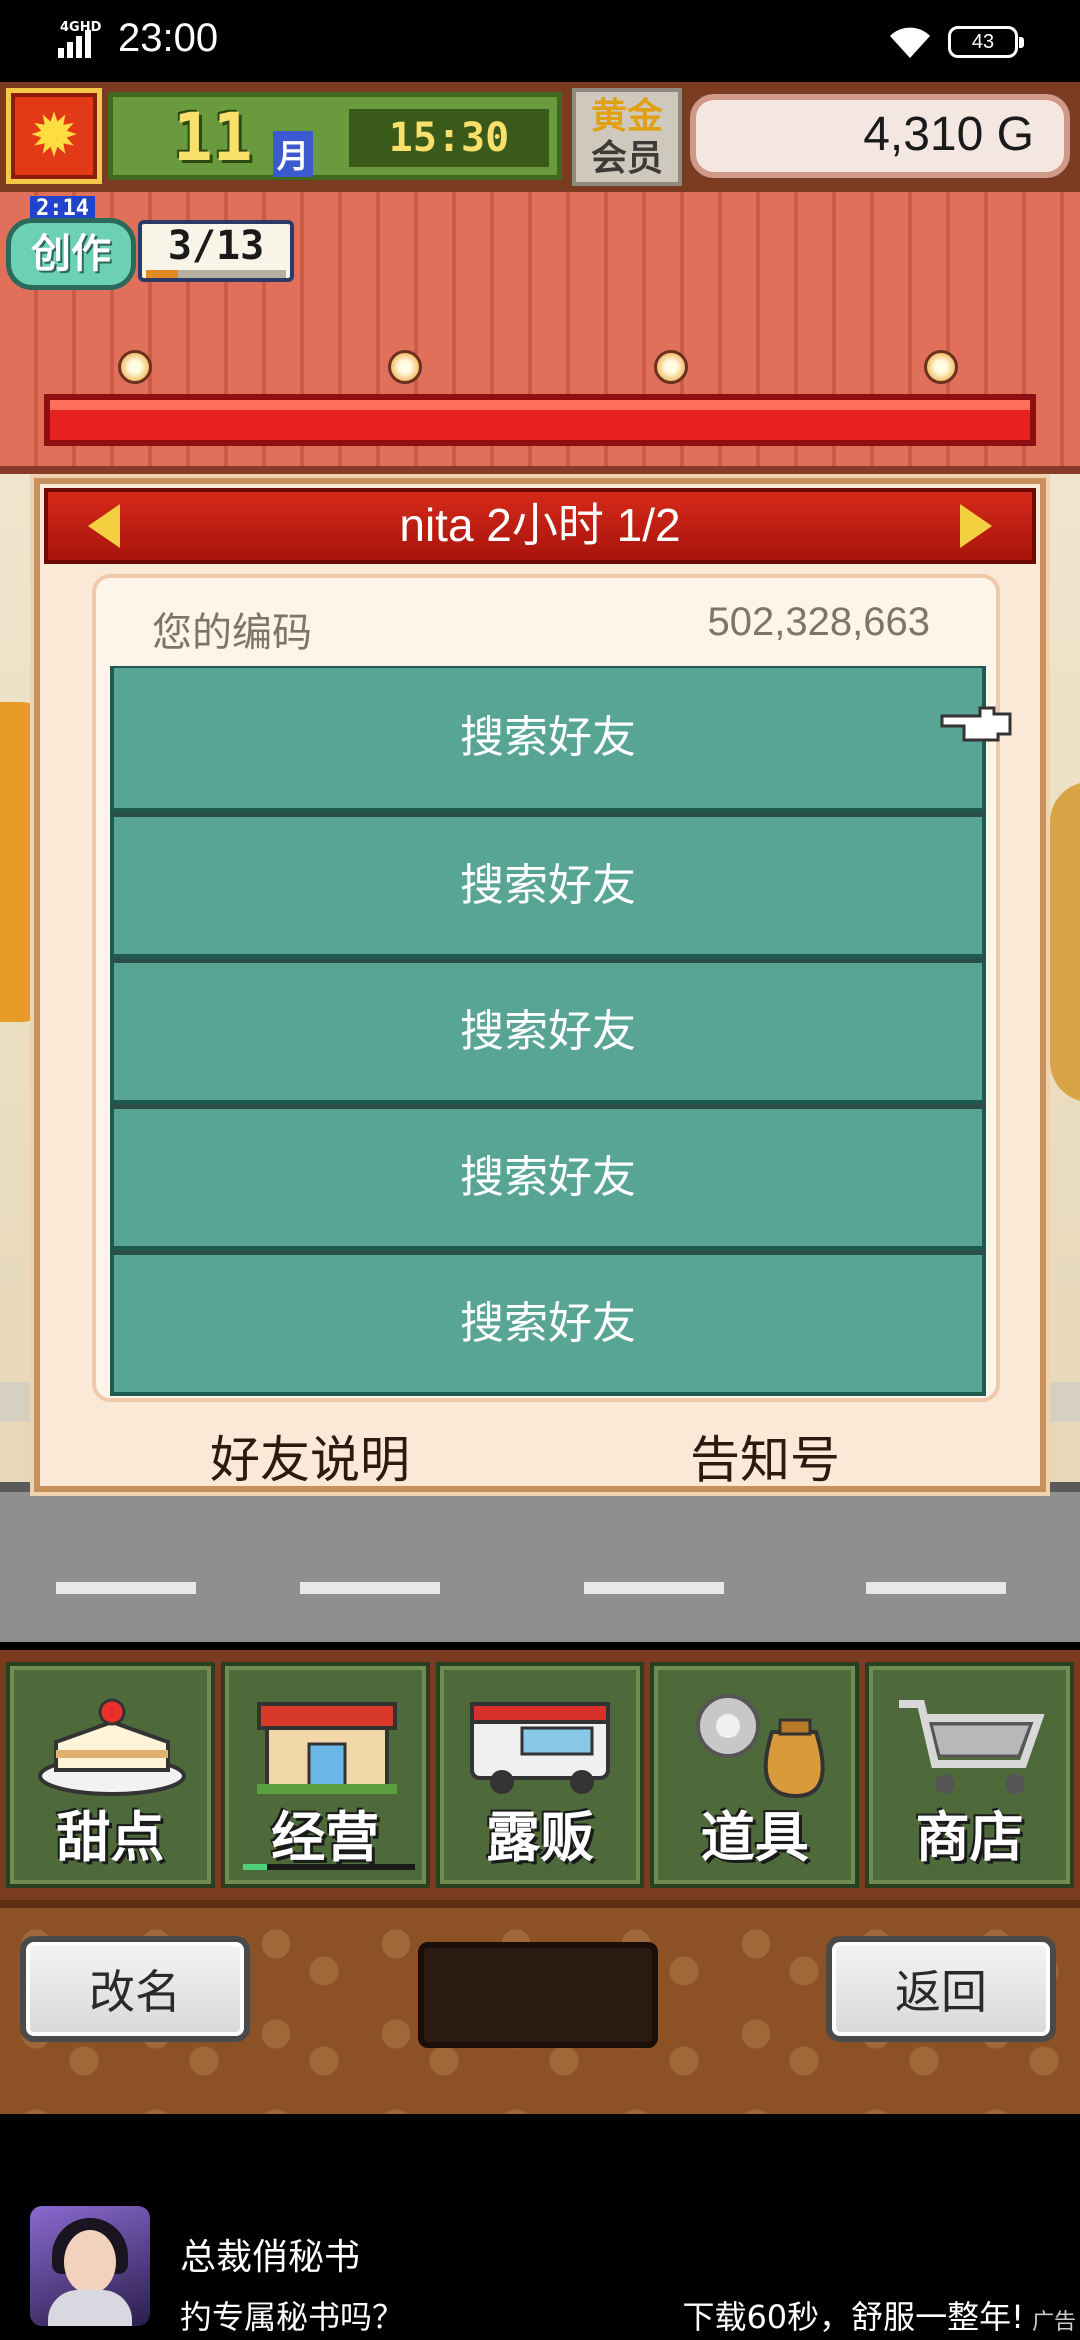 Image resolution: width=1080 pixels, height=2340 pixels. I want to click on menu-label: 商店, so click(969, 1837).